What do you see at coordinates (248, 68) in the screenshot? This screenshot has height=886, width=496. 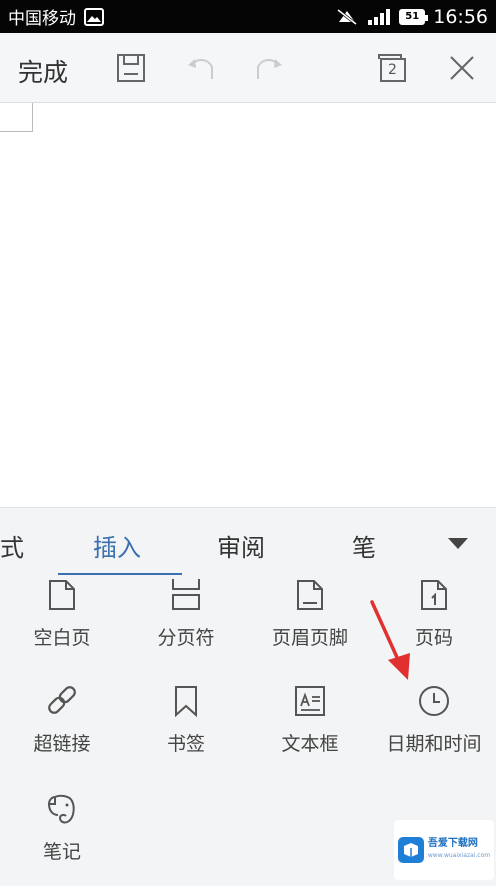 I see `editor-toolbar: 完成 2` at bounding box center [248, 68].